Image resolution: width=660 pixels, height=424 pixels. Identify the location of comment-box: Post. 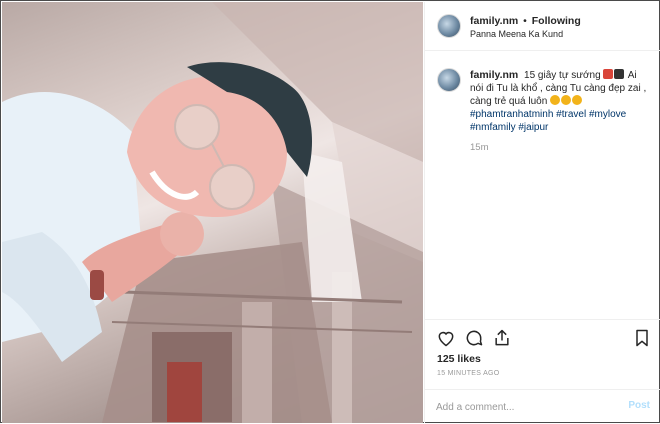
(542, 406).